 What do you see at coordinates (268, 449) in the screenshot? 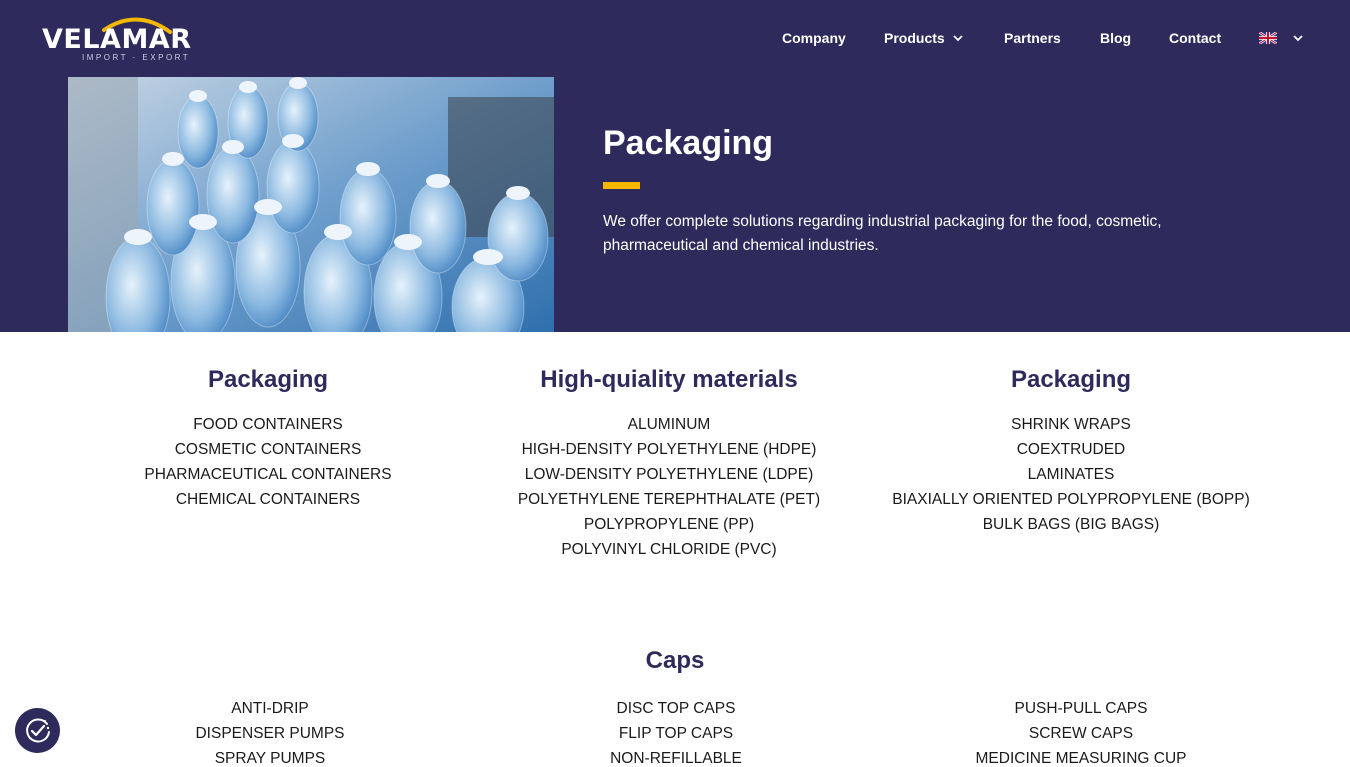
I see `list-item: COSMETIC CONTAINERS` at bounding box center [268, 449].